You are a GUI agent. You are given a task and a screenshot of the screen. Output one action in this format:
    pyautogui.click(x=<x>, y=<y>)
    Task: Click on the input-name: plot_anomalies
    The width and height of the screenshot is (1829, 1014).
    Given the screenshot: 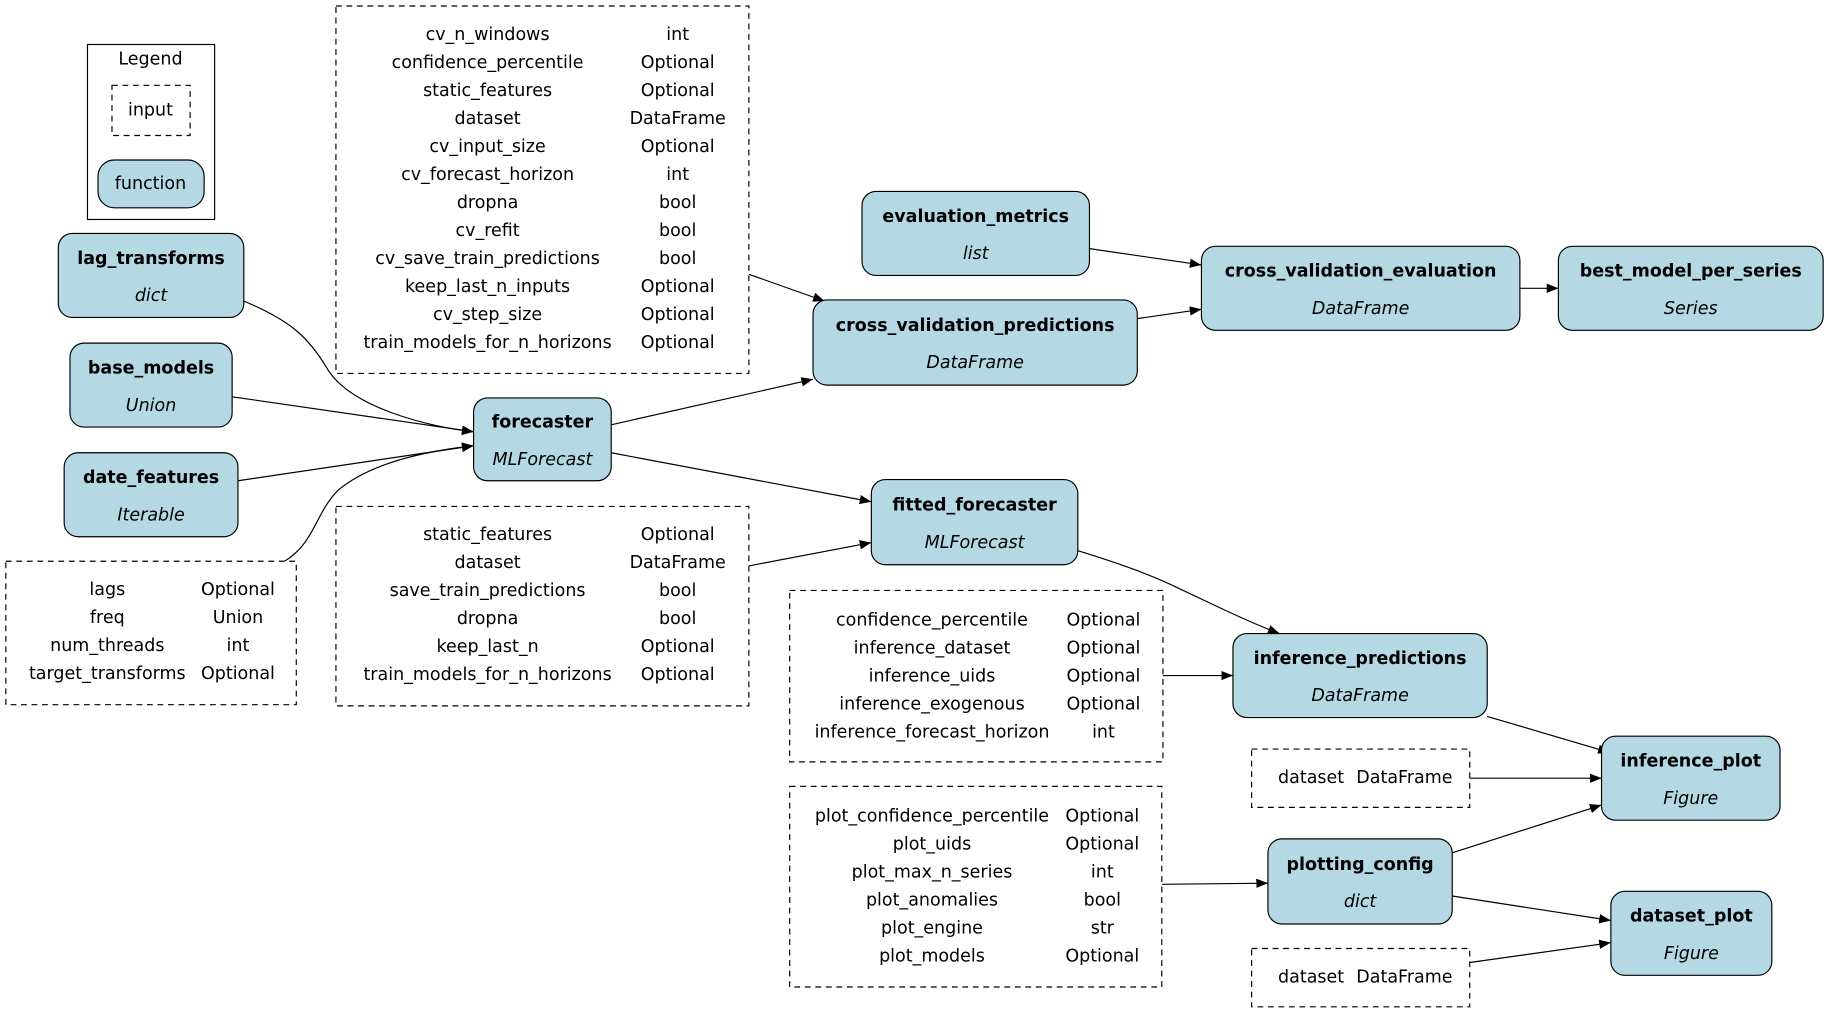 What is the action you would take?
    pyautogui.click(x=932, y=900)
    